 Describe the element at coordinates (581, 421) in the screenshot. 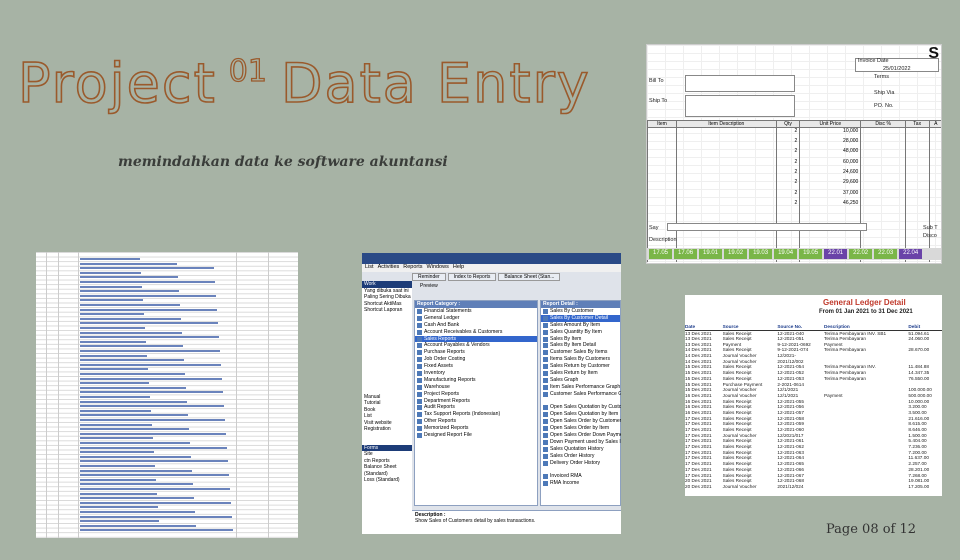

I see `report-detail-item: Open Sales Order by Customer` at that location.